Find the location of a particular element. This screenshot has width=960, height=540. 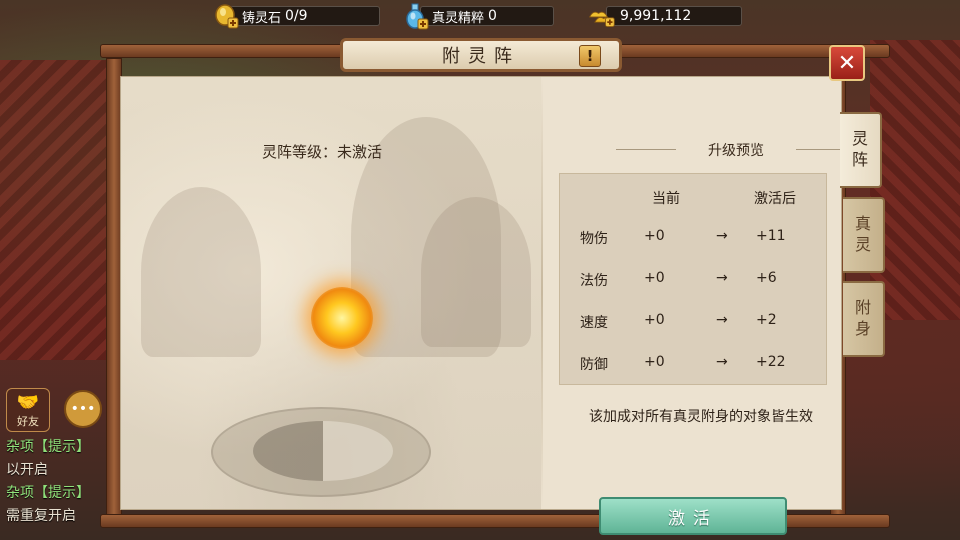

tab-possession: 附 身 is located at coordinates (864, 319).